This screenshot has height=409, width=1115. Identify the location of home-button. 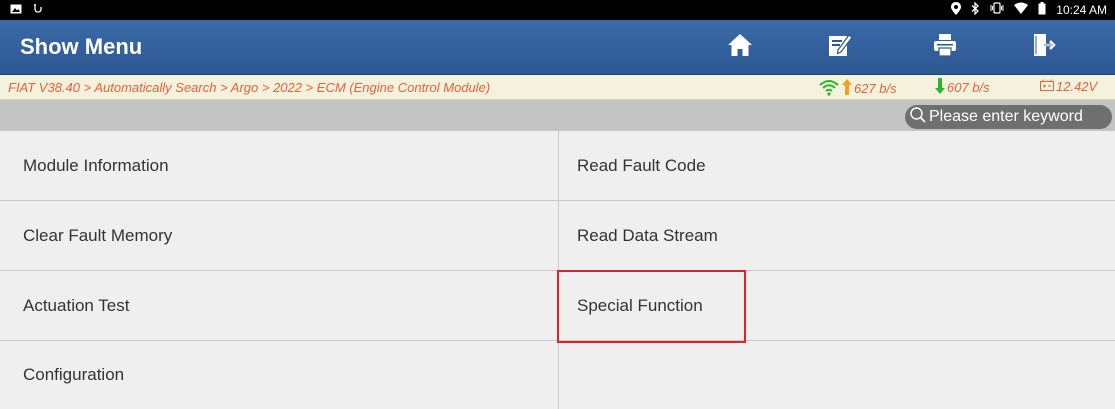
(740, 47).